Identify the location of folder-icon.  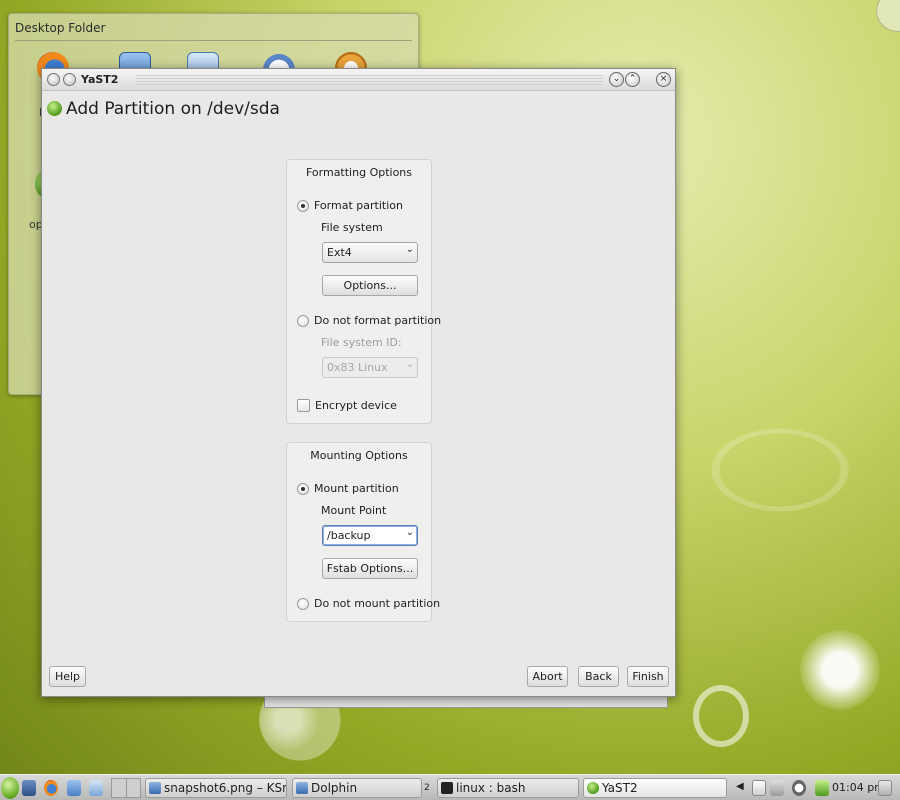
(302, 788).